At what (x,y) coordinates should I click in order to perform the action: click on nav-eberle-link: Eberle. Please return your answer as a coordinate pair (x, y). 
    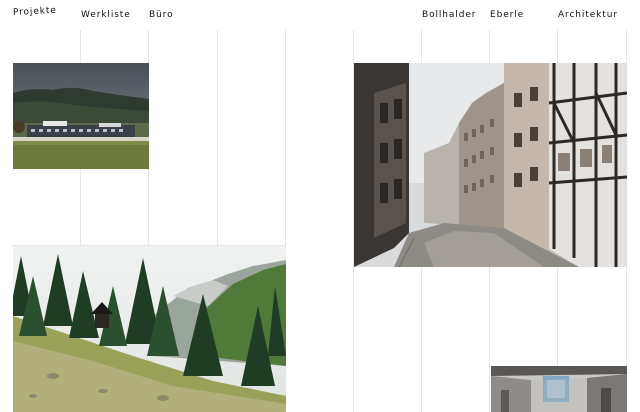
    Looking at the image, I should click on (507, 15).